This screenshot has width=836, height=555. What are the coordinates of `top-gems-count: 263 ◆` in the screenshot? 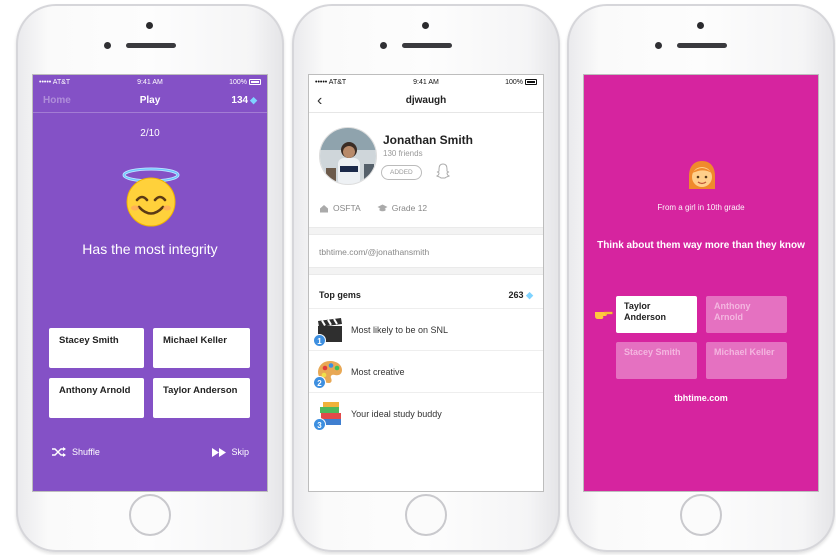 It's located at (520, 295).